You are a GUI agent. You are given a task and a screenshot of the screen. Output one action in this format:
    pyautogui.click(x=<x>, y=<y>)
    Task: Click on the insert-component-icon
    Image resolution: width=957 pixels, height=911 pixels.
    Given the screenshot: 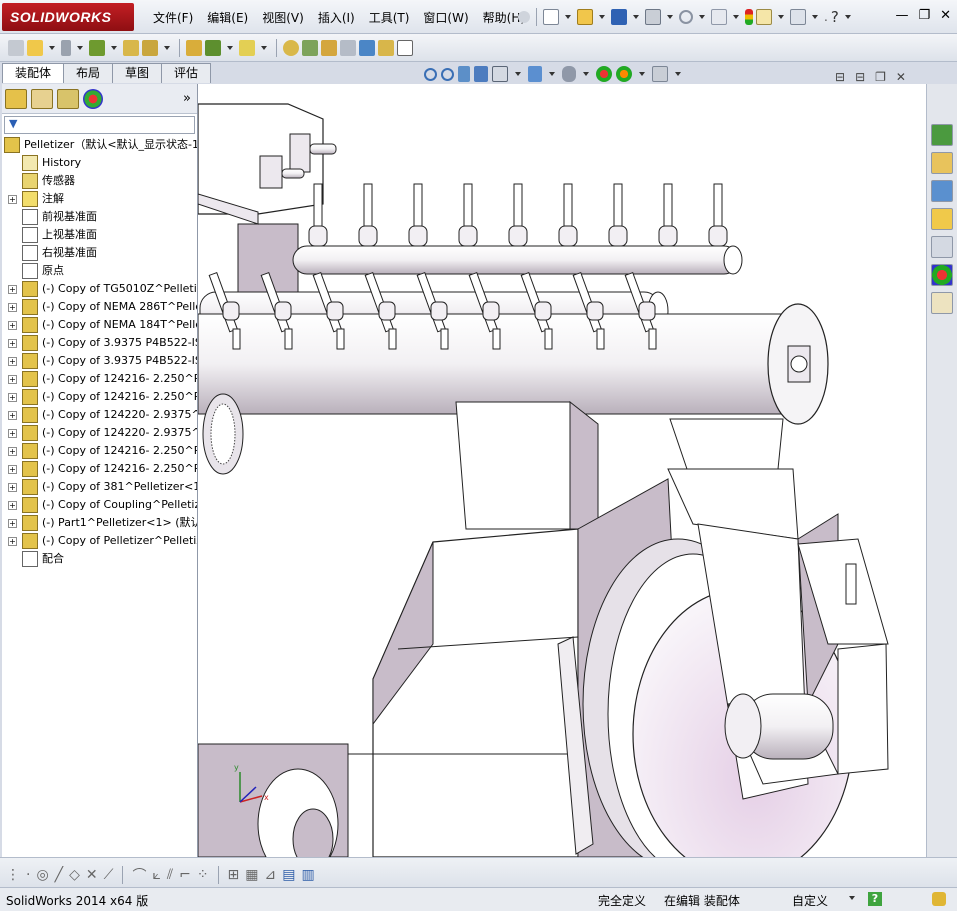 What is the action you would take?
    pyautogui.click(x=16, y=48)
    